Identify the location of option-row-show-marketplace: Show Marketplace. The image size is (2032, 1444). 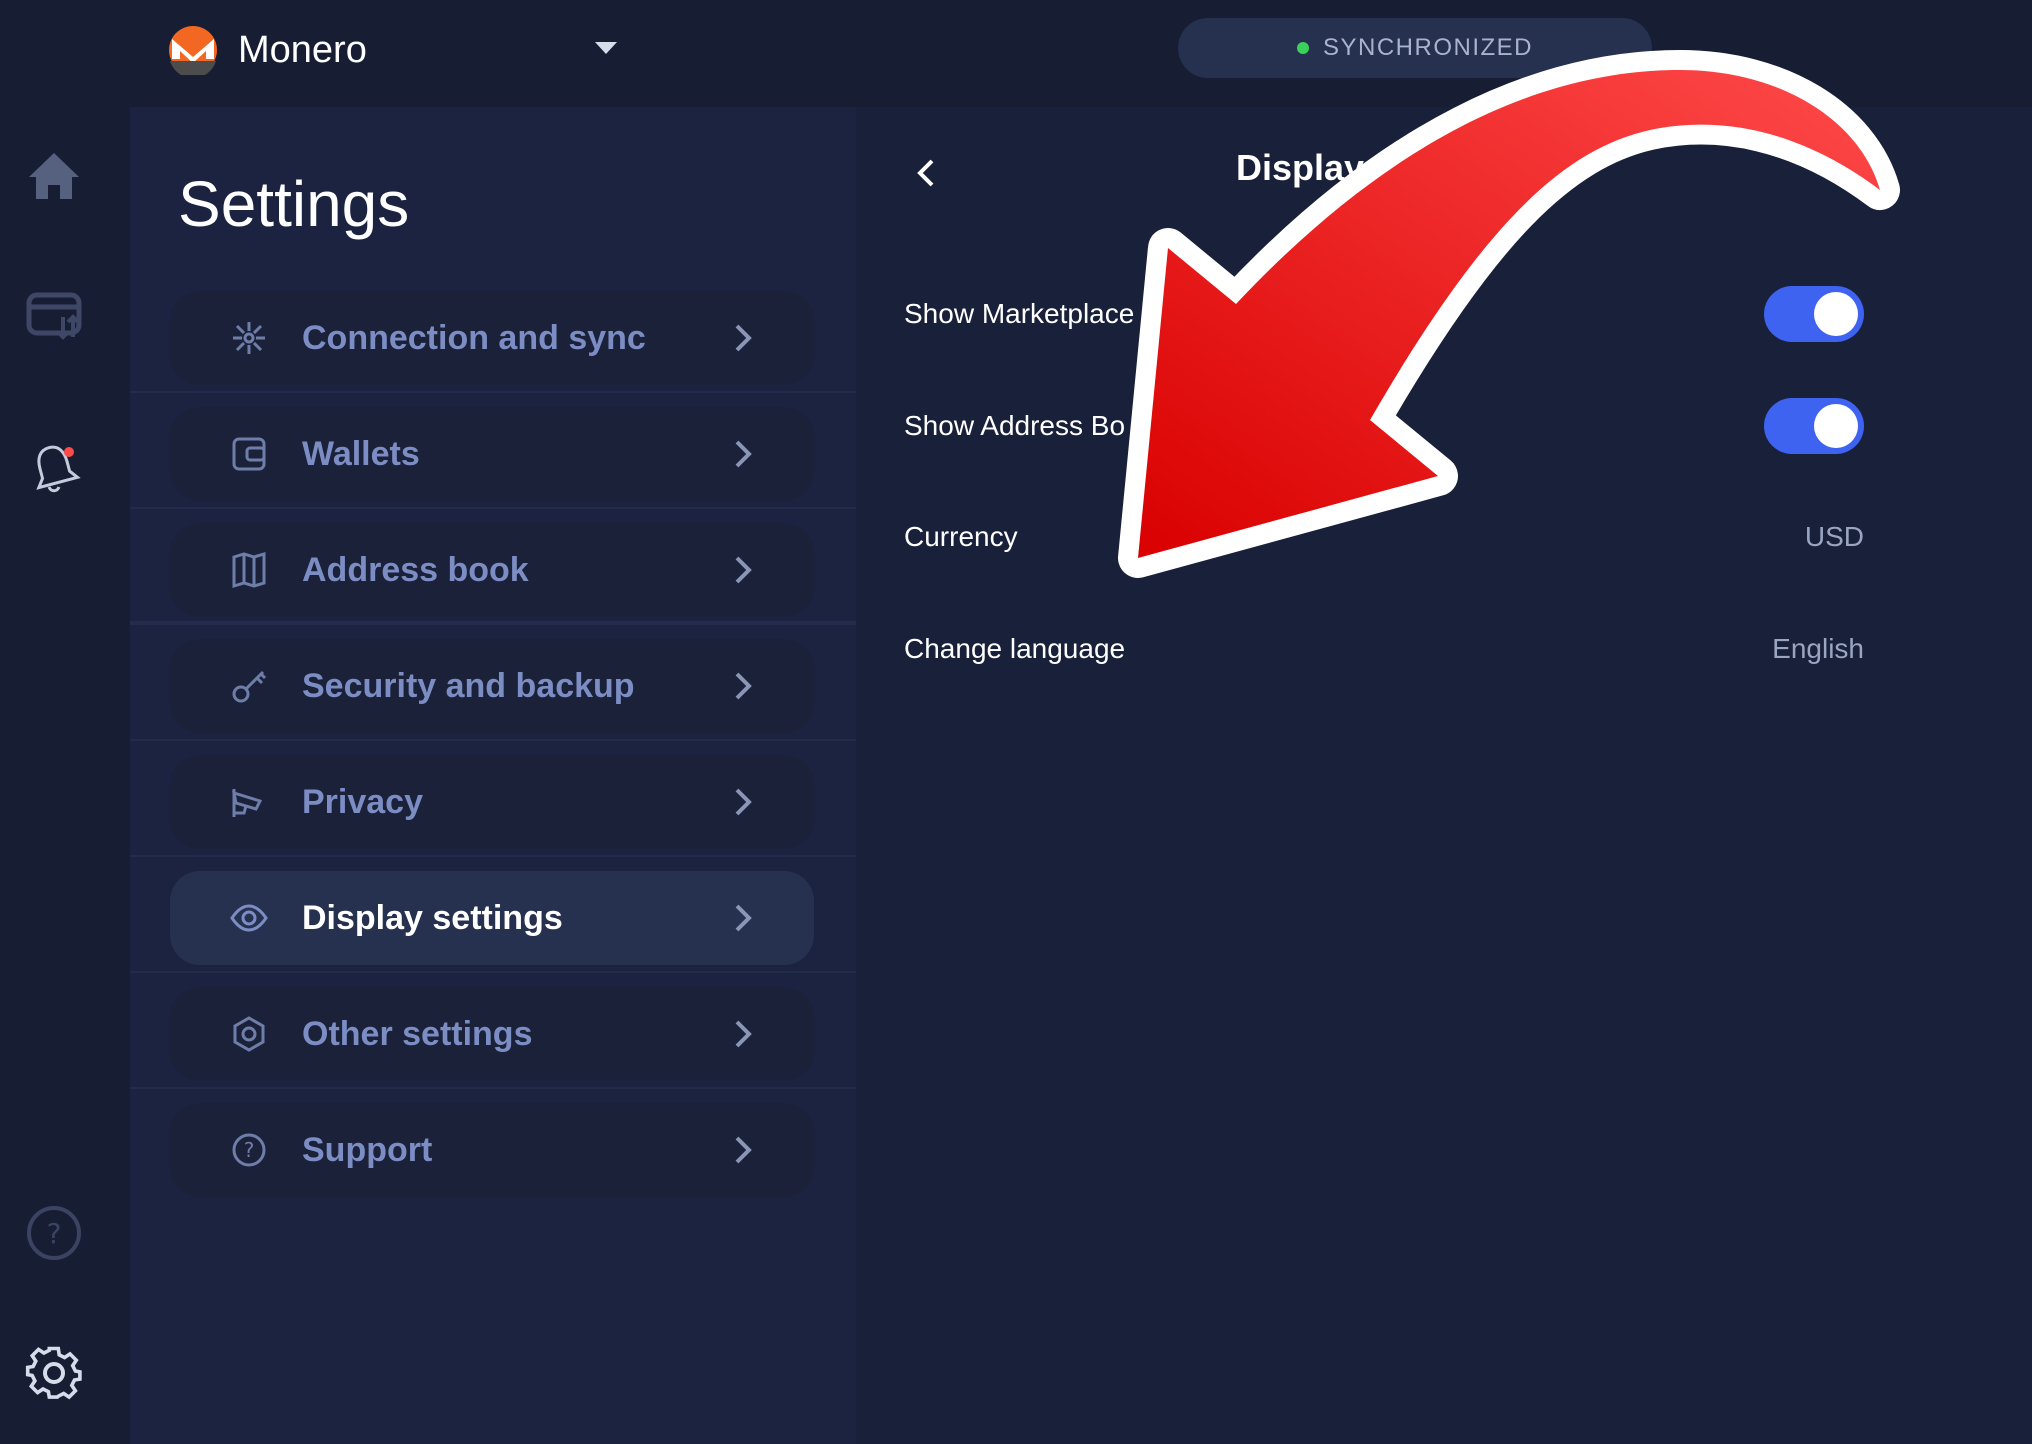
(1384, 314).